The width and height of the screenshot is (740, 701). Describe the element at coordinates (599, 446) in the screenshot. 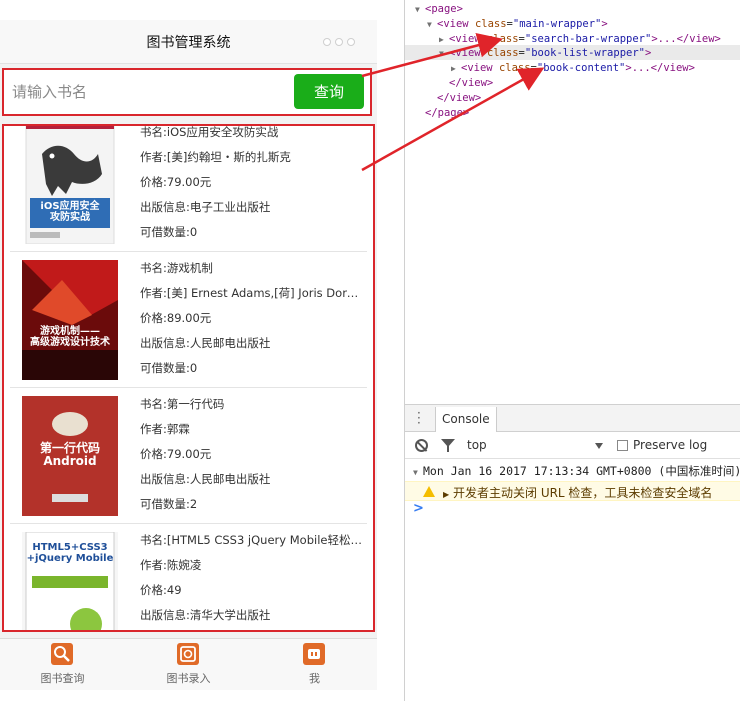

I see `chevron-down-icon` at that location.